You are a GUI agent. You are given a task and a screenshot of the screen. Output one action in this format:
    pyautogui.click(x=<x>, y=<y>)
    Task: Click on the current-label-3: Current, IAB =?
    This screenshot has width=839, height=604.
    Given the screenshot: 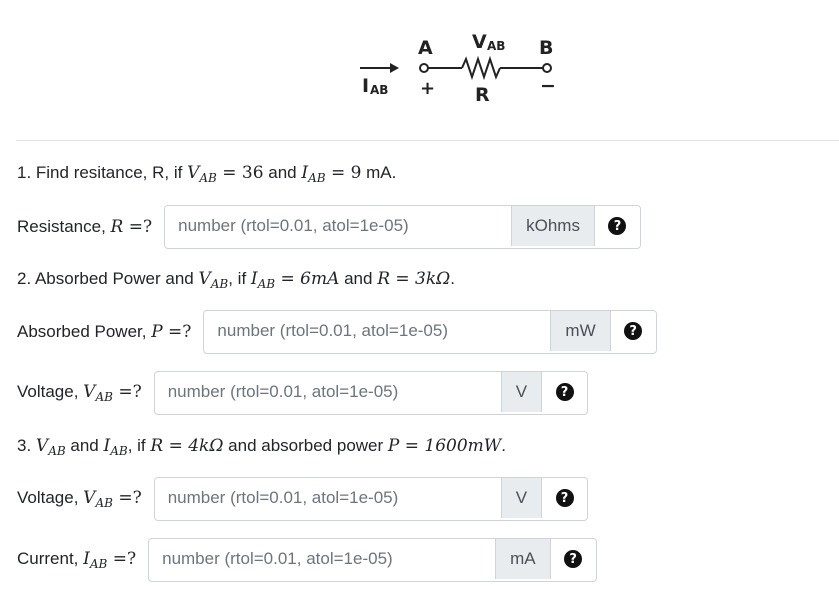 What is the action you would take?
    pyautogui.click(x=77, y=560)
    